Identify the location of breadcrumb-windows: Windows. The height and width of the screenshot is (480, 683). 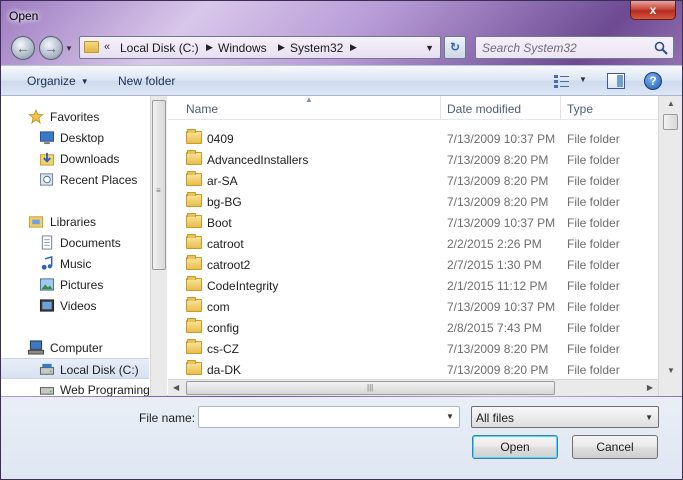
(242, 48).